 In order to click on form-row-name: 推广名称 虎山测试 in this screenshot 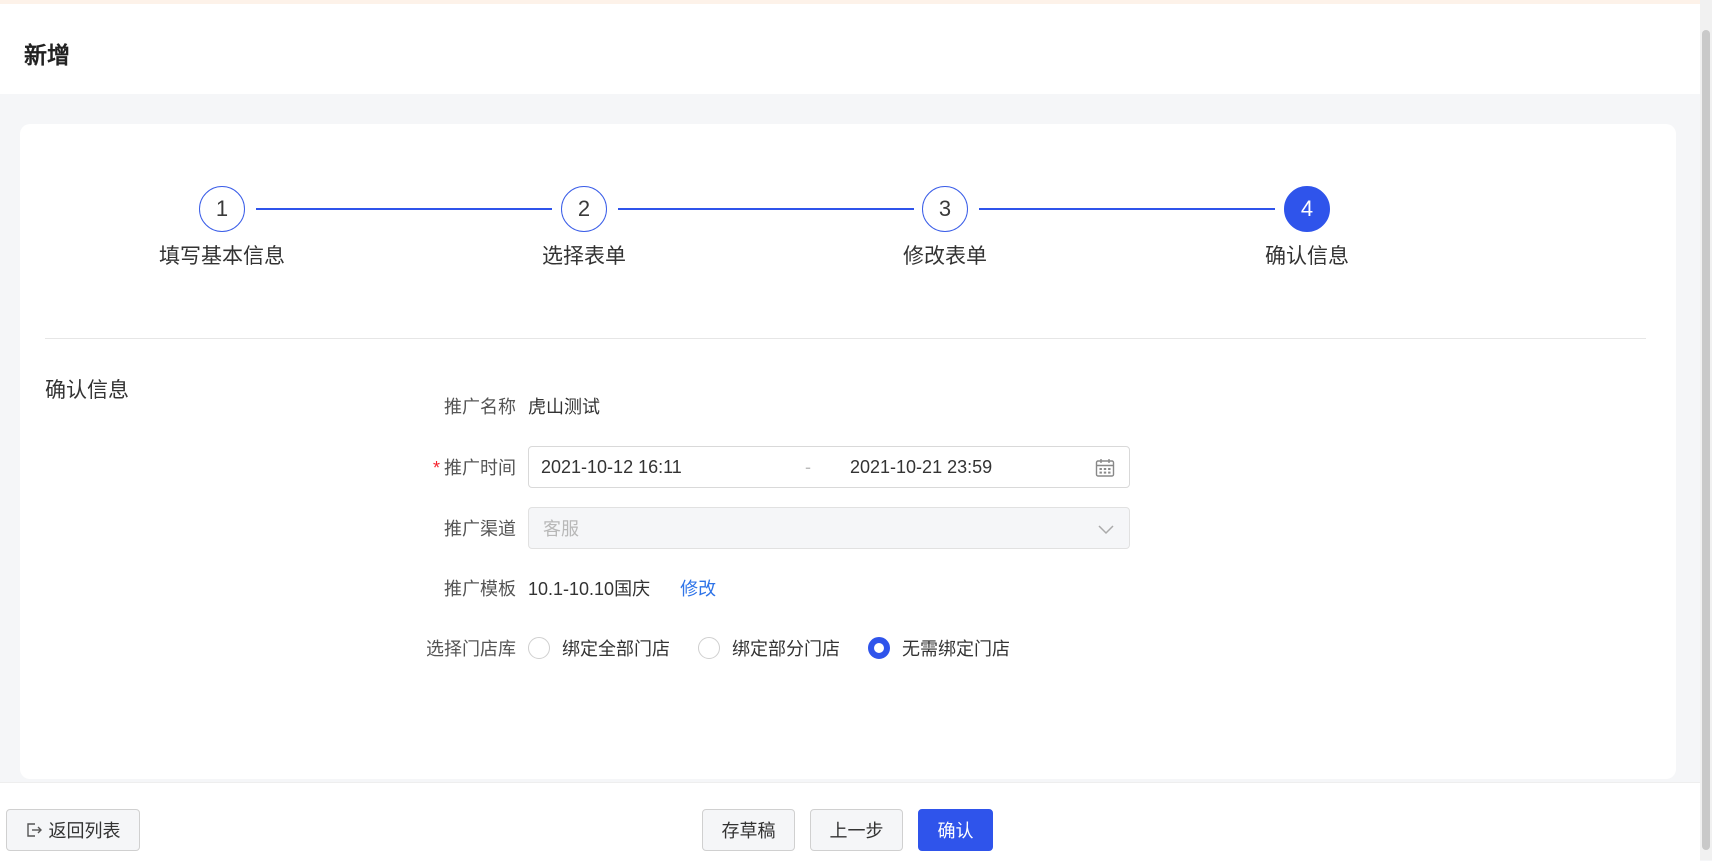, I will do `click(480, 406)`.